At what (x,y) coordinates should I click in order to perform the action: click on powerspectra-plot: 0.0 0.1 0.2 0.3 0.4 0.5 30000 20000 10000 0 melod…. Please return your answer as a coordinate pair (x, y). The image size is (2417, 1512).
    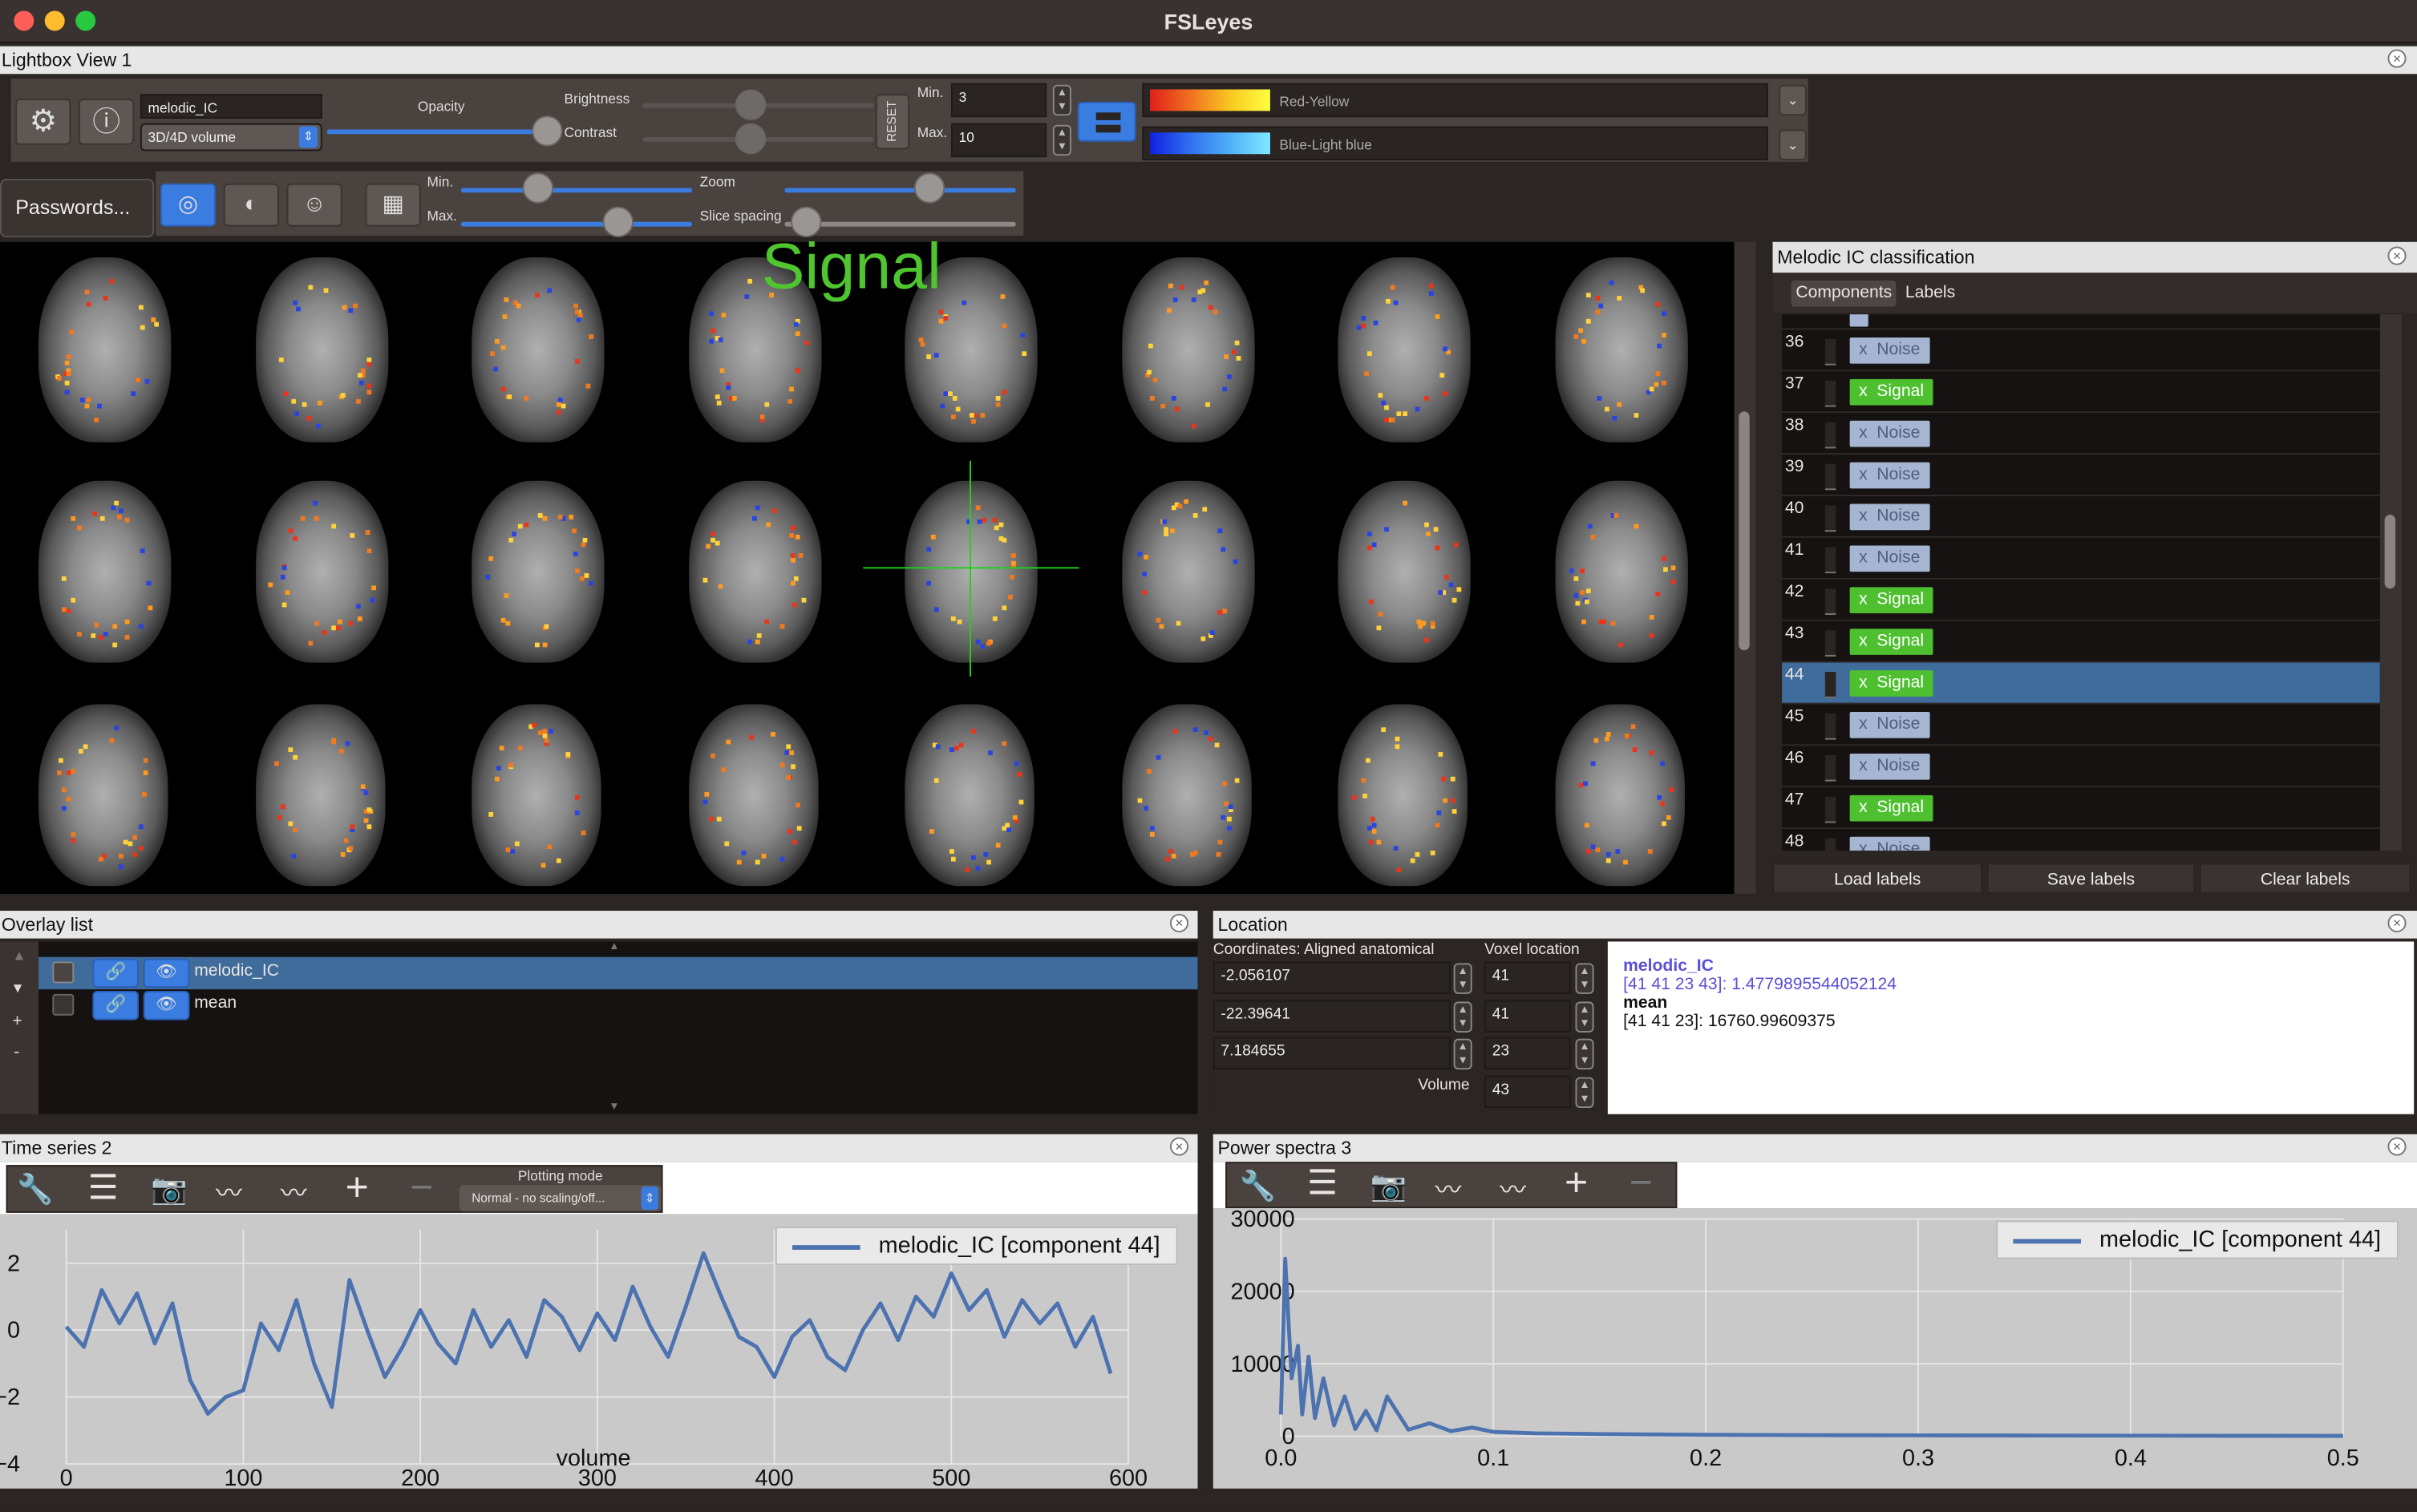
    Looking at the image, I should click on (1815, 1348).